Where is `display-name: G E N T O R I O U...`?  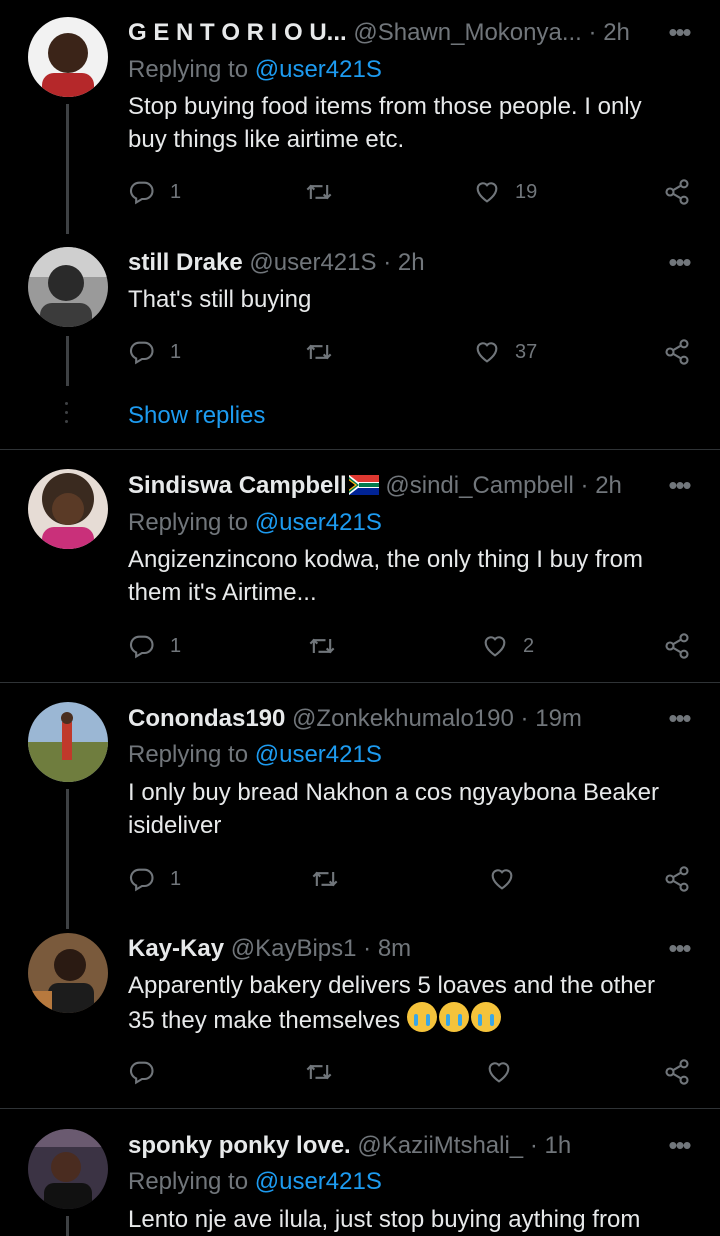
display-name: G E N T O R I O U... is located at coordinates (237, 32).